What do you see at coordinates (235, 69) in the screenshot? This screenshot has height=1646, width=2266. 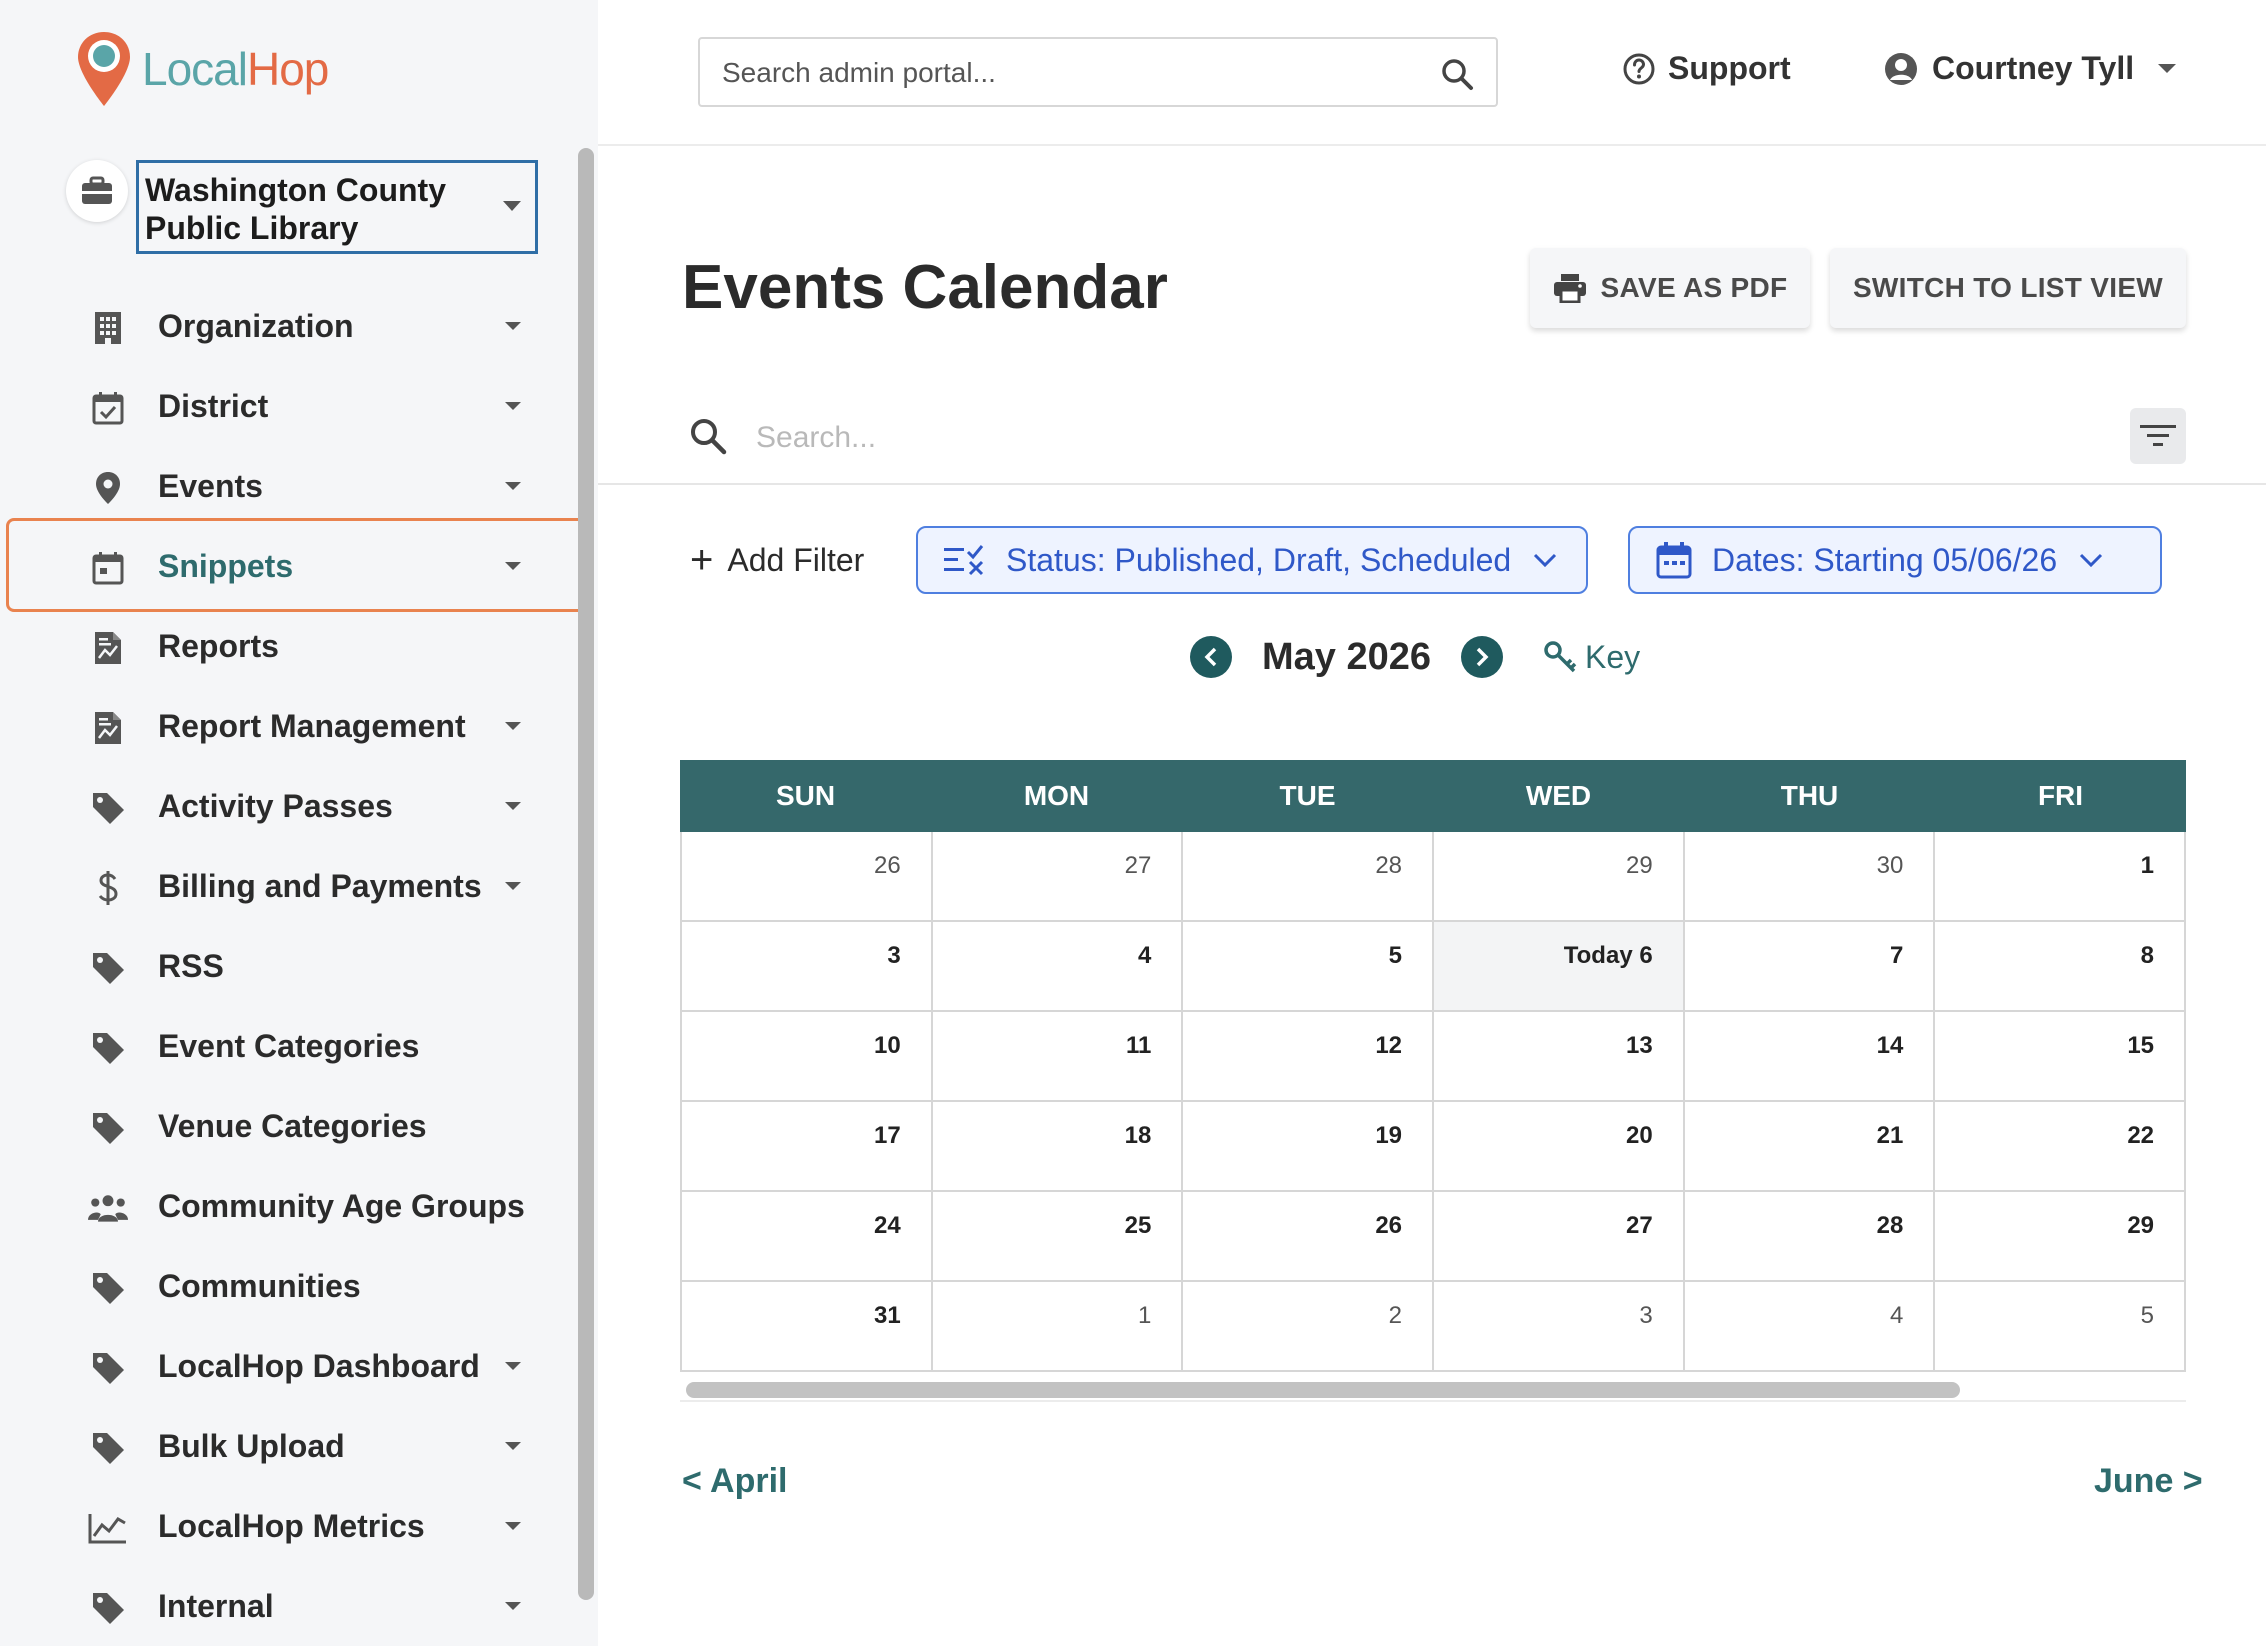 I see `logo-text: LocalHop` at bounding box center [235, 69].